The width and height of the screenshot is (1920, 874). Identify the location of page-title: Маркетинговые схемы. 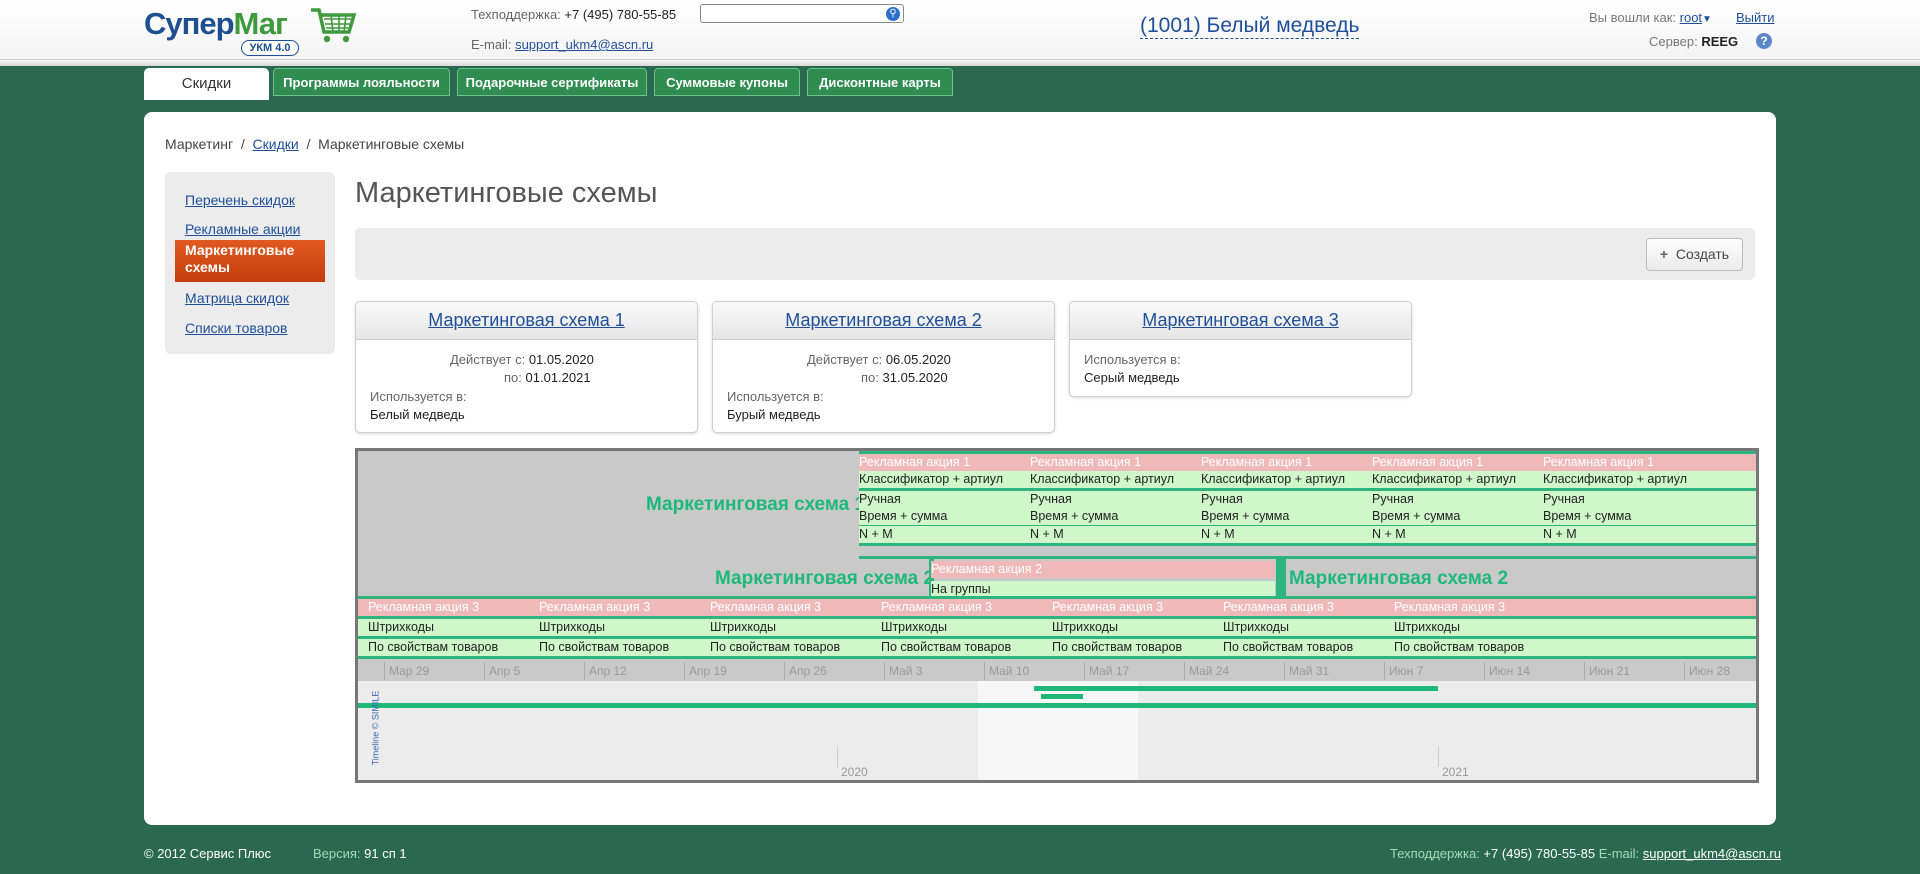
(506, 193).